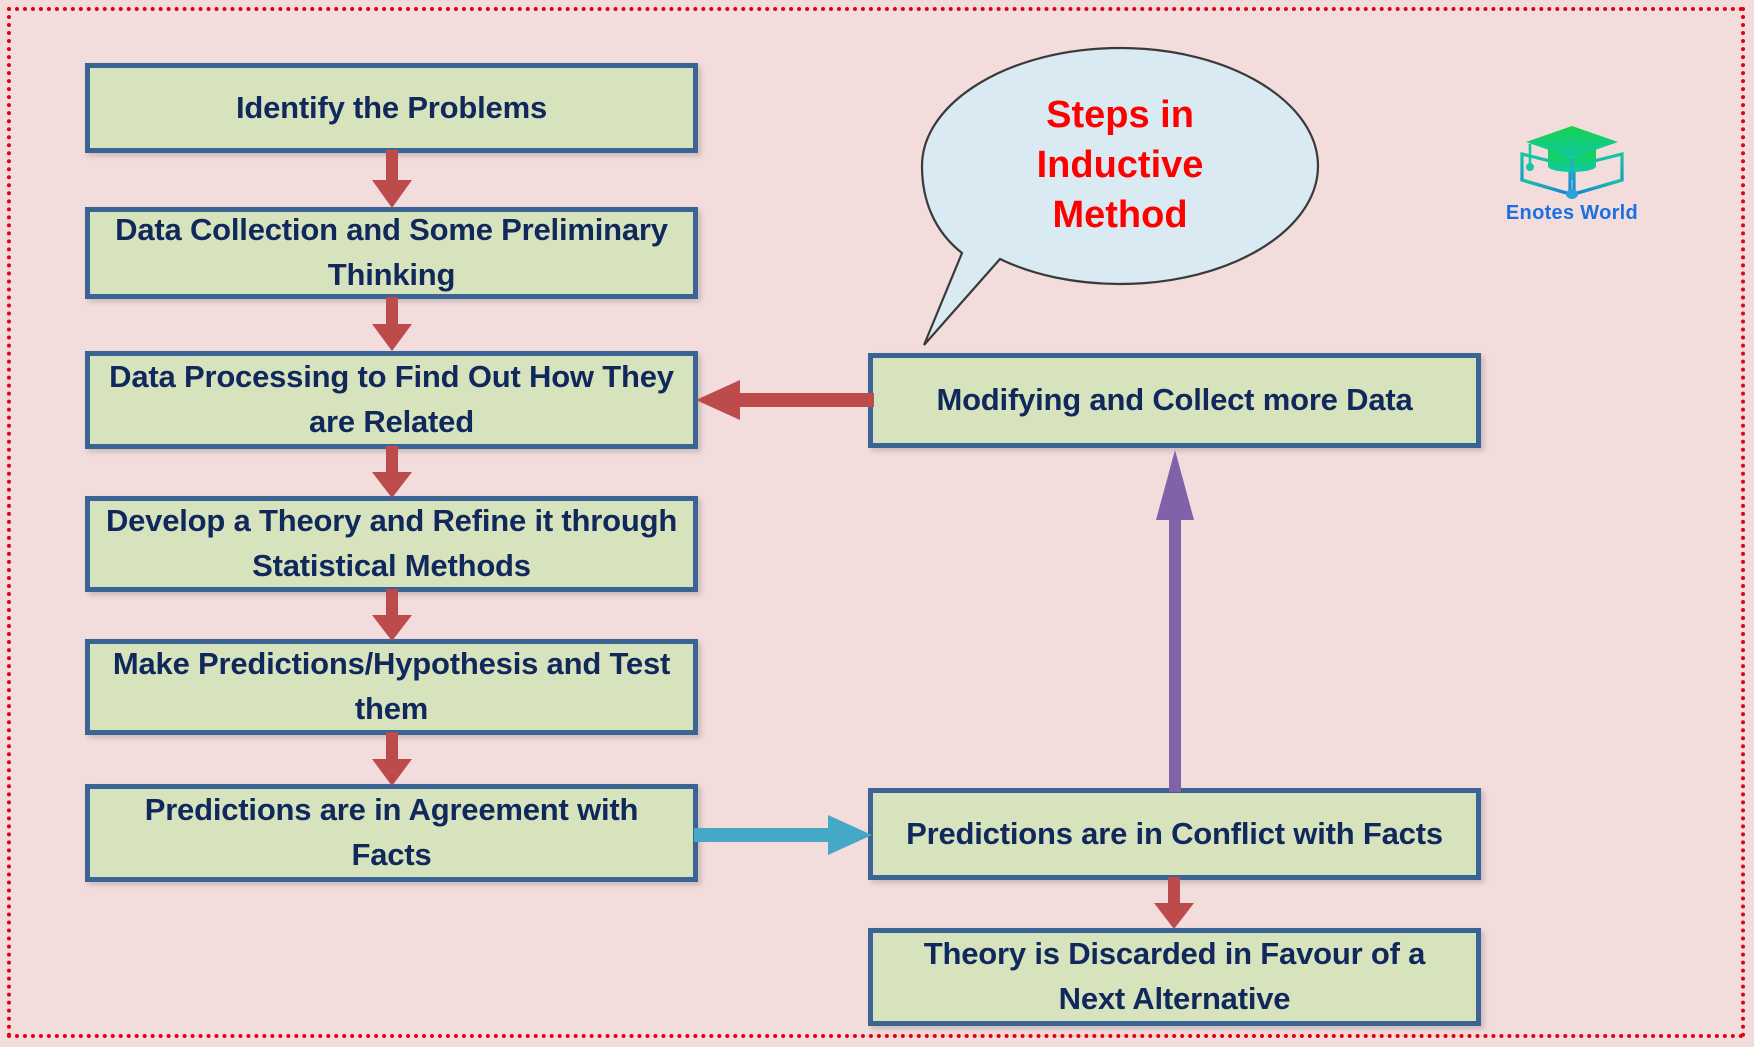  I want to click on connector-identify-to-collection, so click(392, 181).